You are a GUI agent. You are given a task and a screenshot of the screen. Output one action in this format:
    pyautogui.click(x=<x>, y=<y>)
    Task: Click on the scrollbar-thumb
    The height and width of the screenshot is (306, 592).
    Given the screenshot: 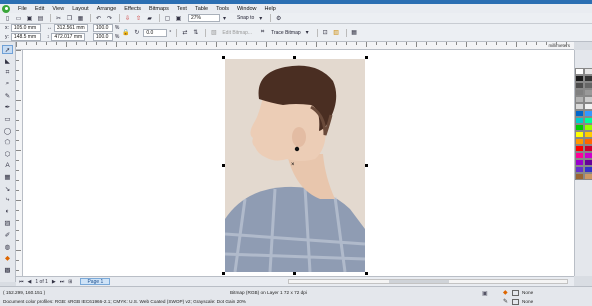 What is the action you would take?
    pyautogui.click(x=419, y=281)
    